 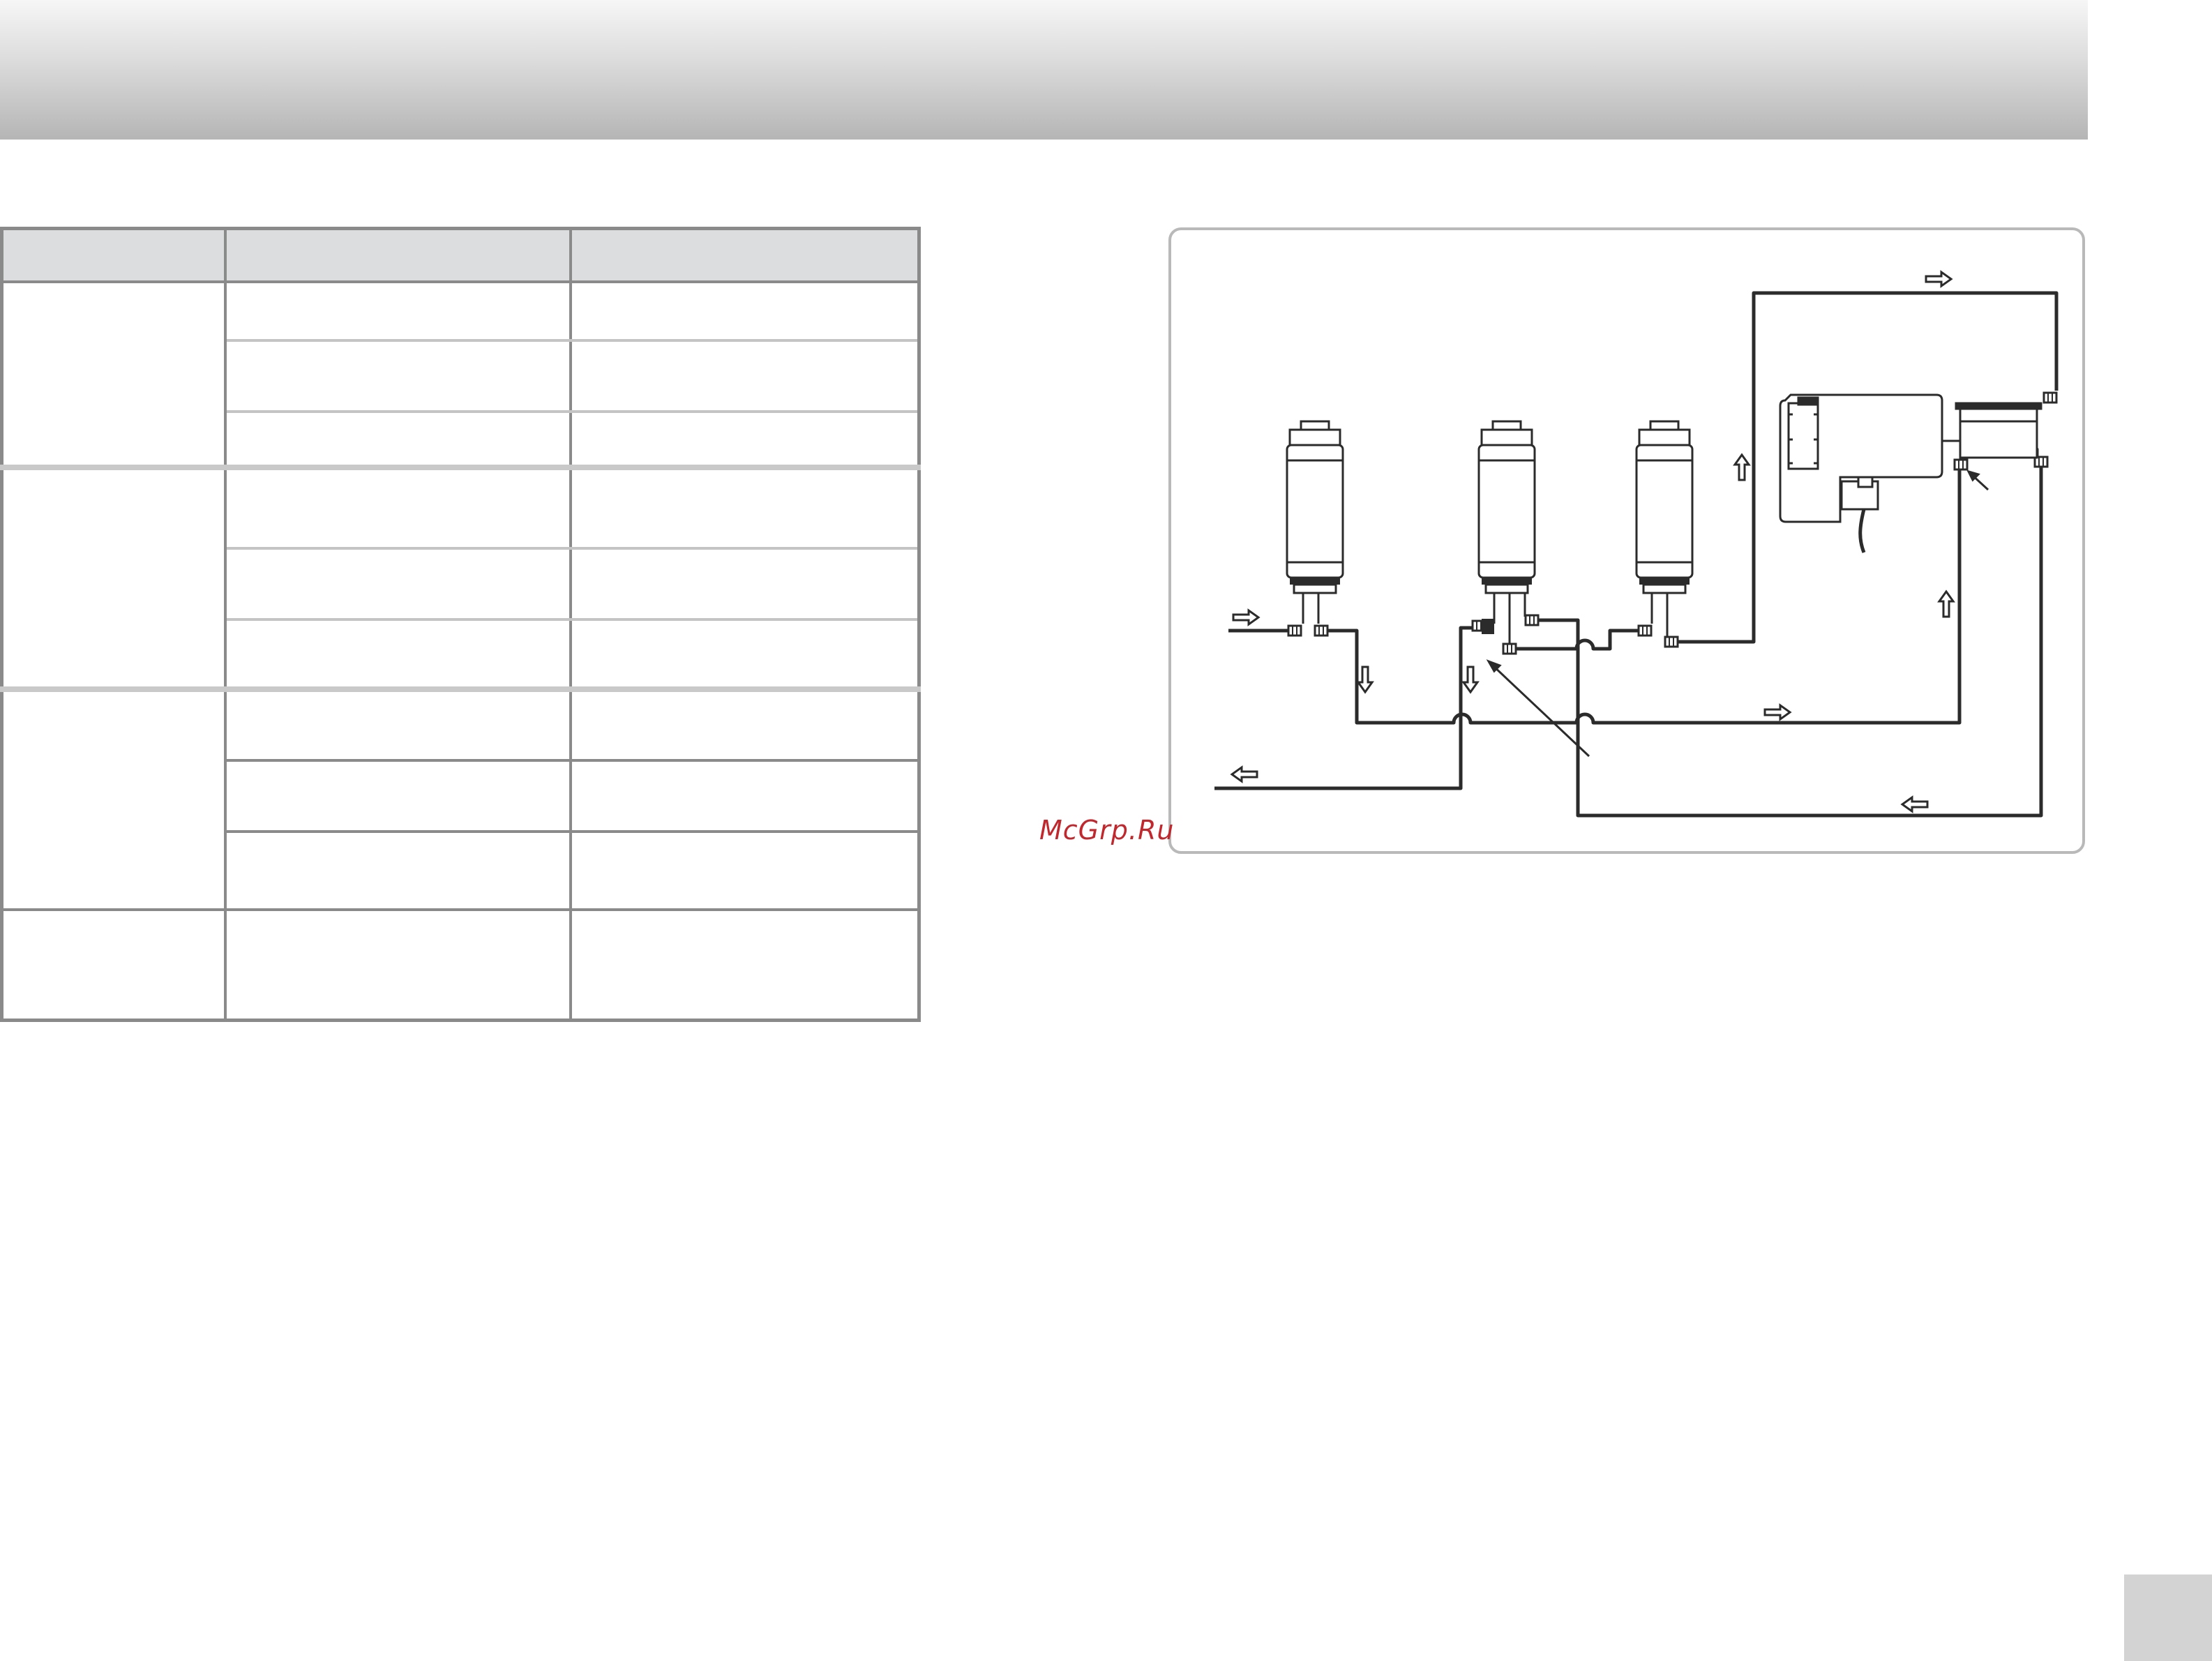 What do you see at coordinates (1862, 531) in the screenshot?
I see `drain-hose` at bounding box center [1862, 531].